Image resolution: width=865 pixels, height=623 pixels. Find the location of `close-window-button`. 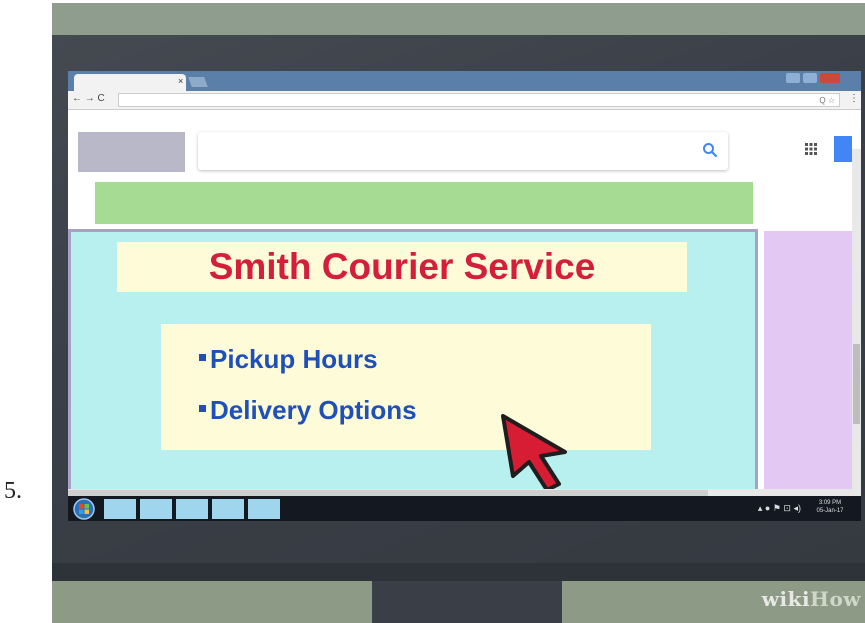

close-window-button is located at coordinates (830, 78).